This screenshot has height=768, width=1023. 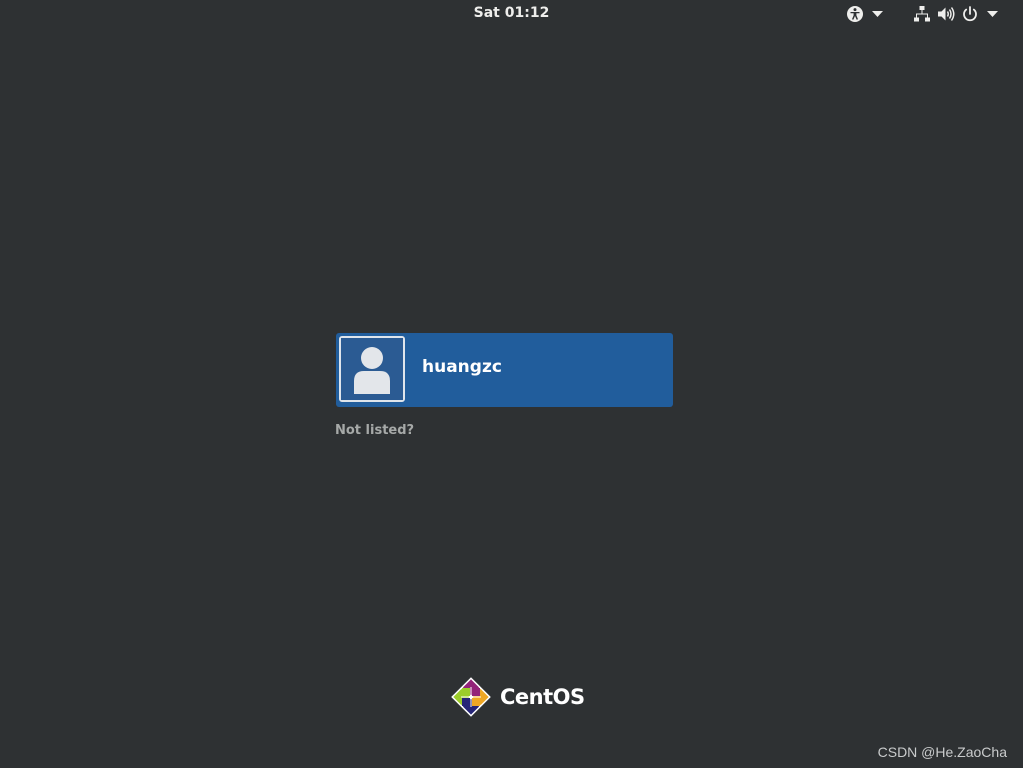 What do you see at coordinates (504, 370) in the screenshot?
I see `user-list-item: huangzc` at bounding box center [504, 370].